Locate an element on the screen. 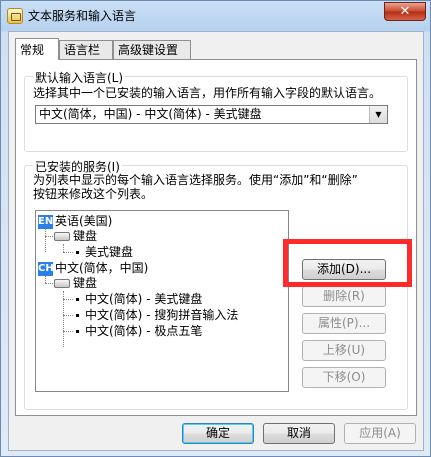 Image resolution: width=431 pixels, height=457 pixels. tree-item: 美式键盘 is located at coordinates (104, 252).